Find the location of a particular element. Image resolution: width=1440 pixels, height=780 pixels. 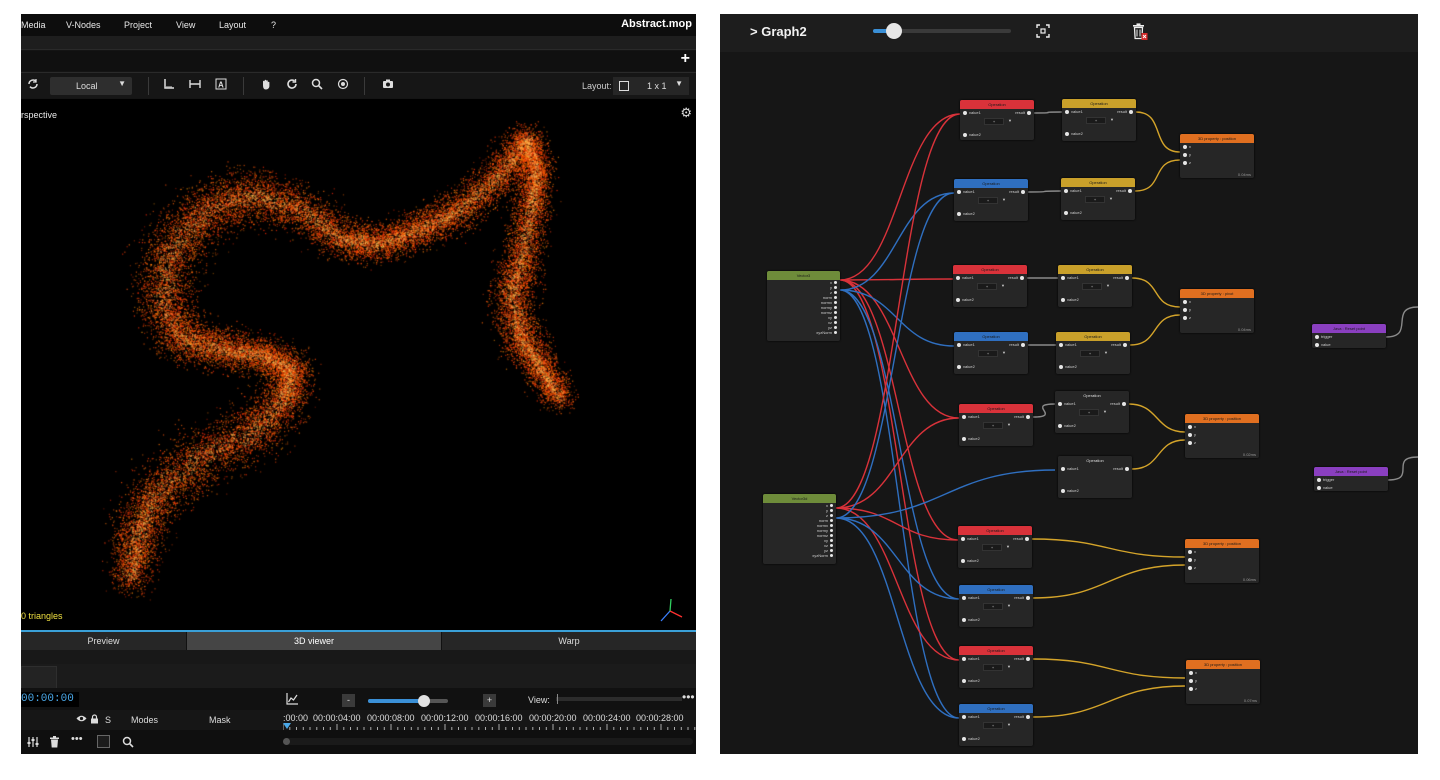

graph-node-n13: Operation value1 result value2 + ▼ is located at coordinates (1092, 412).